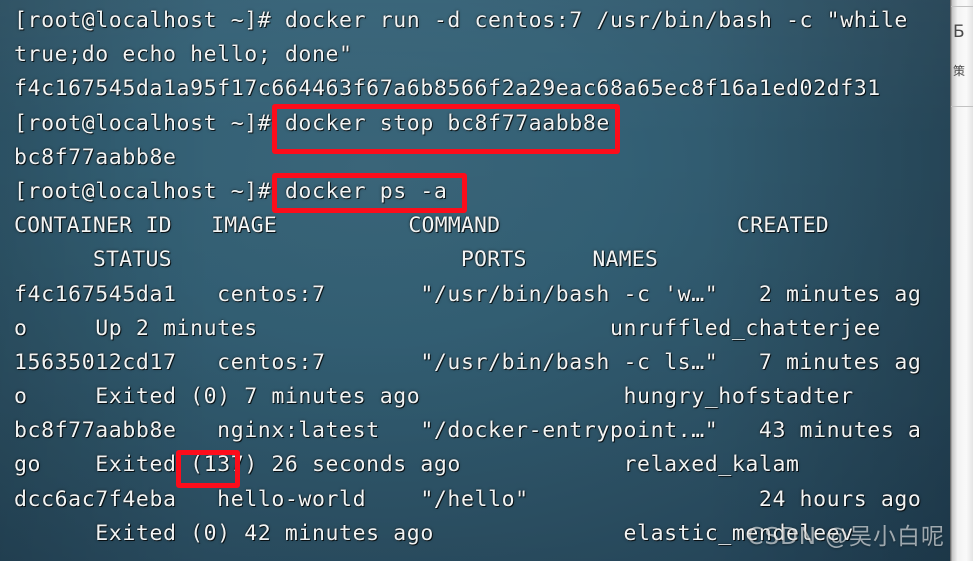  What do you see at coordinates (336, 260) in the screenshot?
I see `table-header-row: STATUS PORTS NAMES` at bounding box center [336, 260].